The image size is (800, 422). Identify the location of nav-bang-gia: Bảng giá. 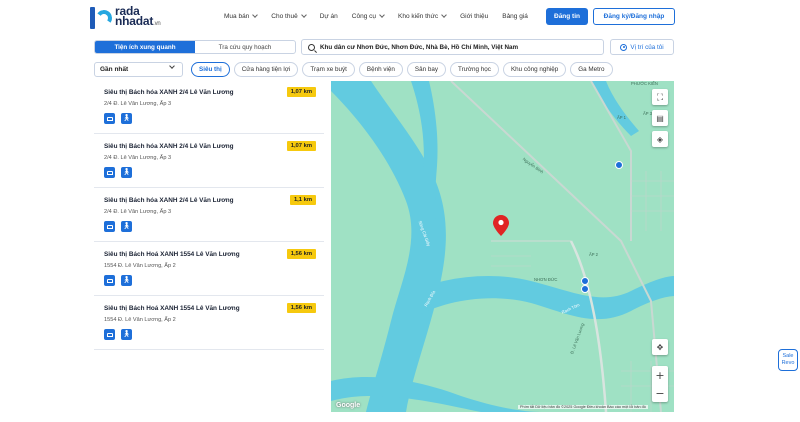
(515, 16).